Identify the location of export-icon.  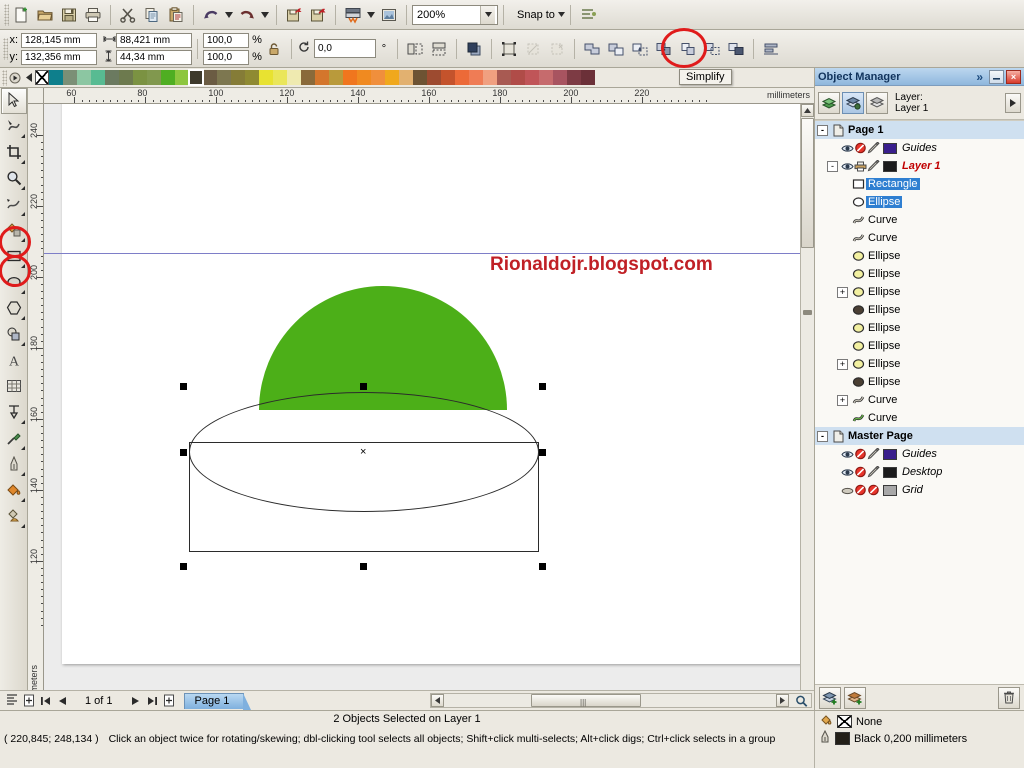
(318, 15).